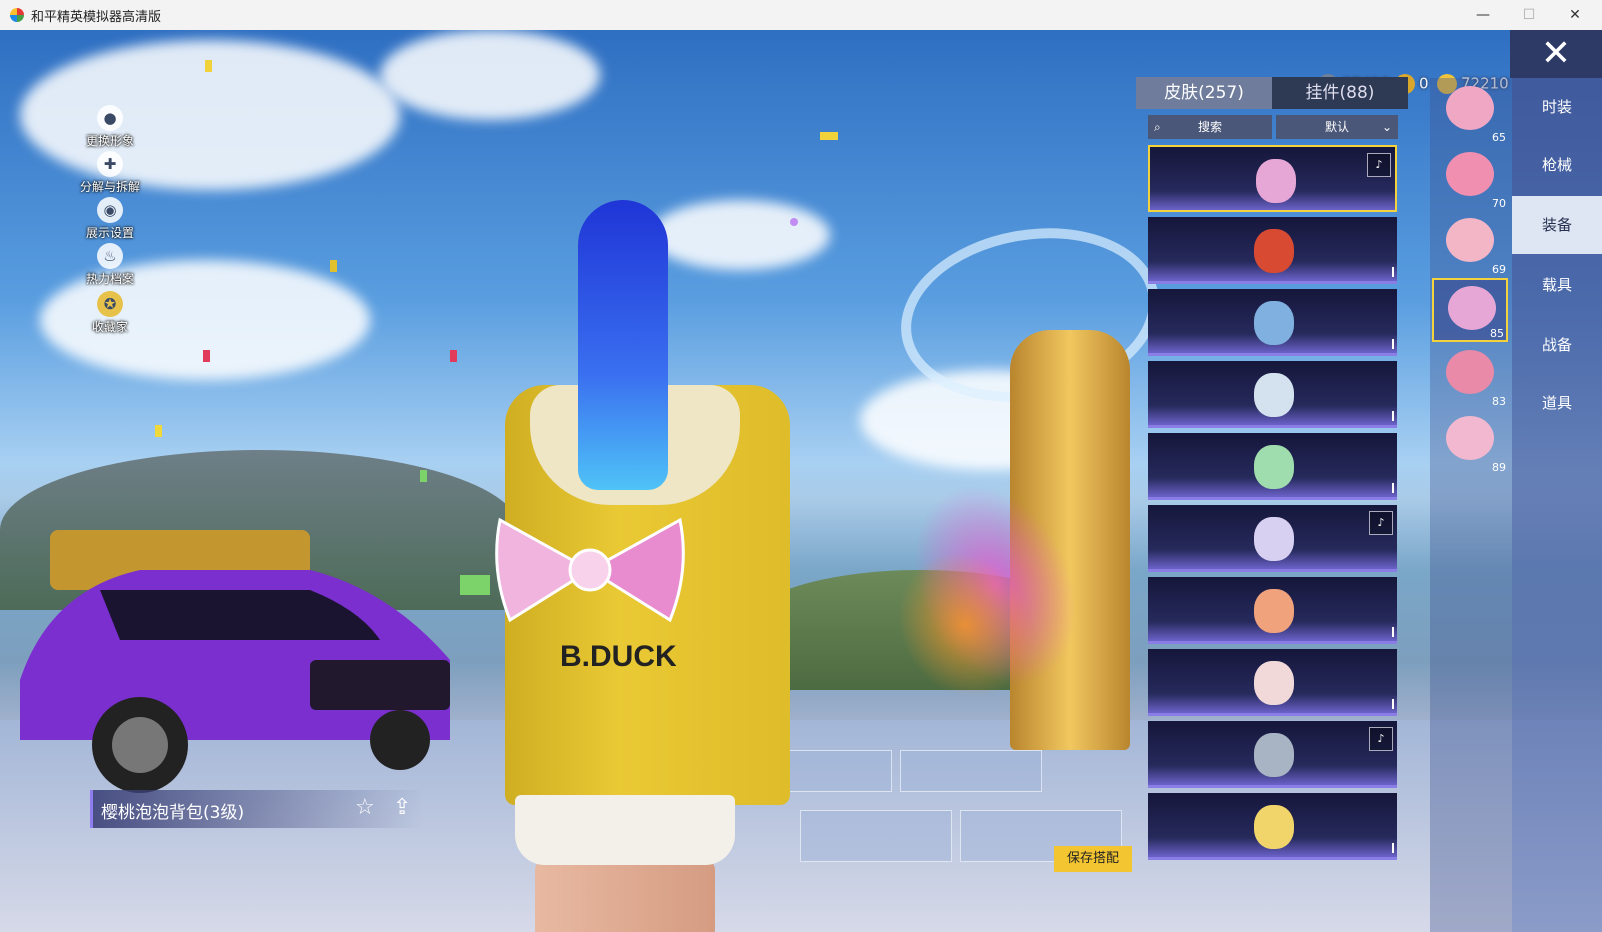 The image size is (1602, 932). I want to click on slot-thumb-selected: 85, so click(1470, 310).